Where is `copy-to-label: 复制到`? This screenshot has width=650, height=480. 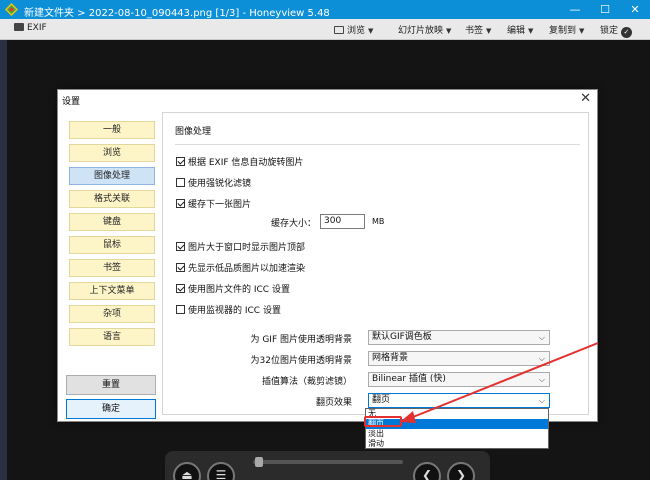
copy-to-label: 复制到 is located at coordinates (563, 31).